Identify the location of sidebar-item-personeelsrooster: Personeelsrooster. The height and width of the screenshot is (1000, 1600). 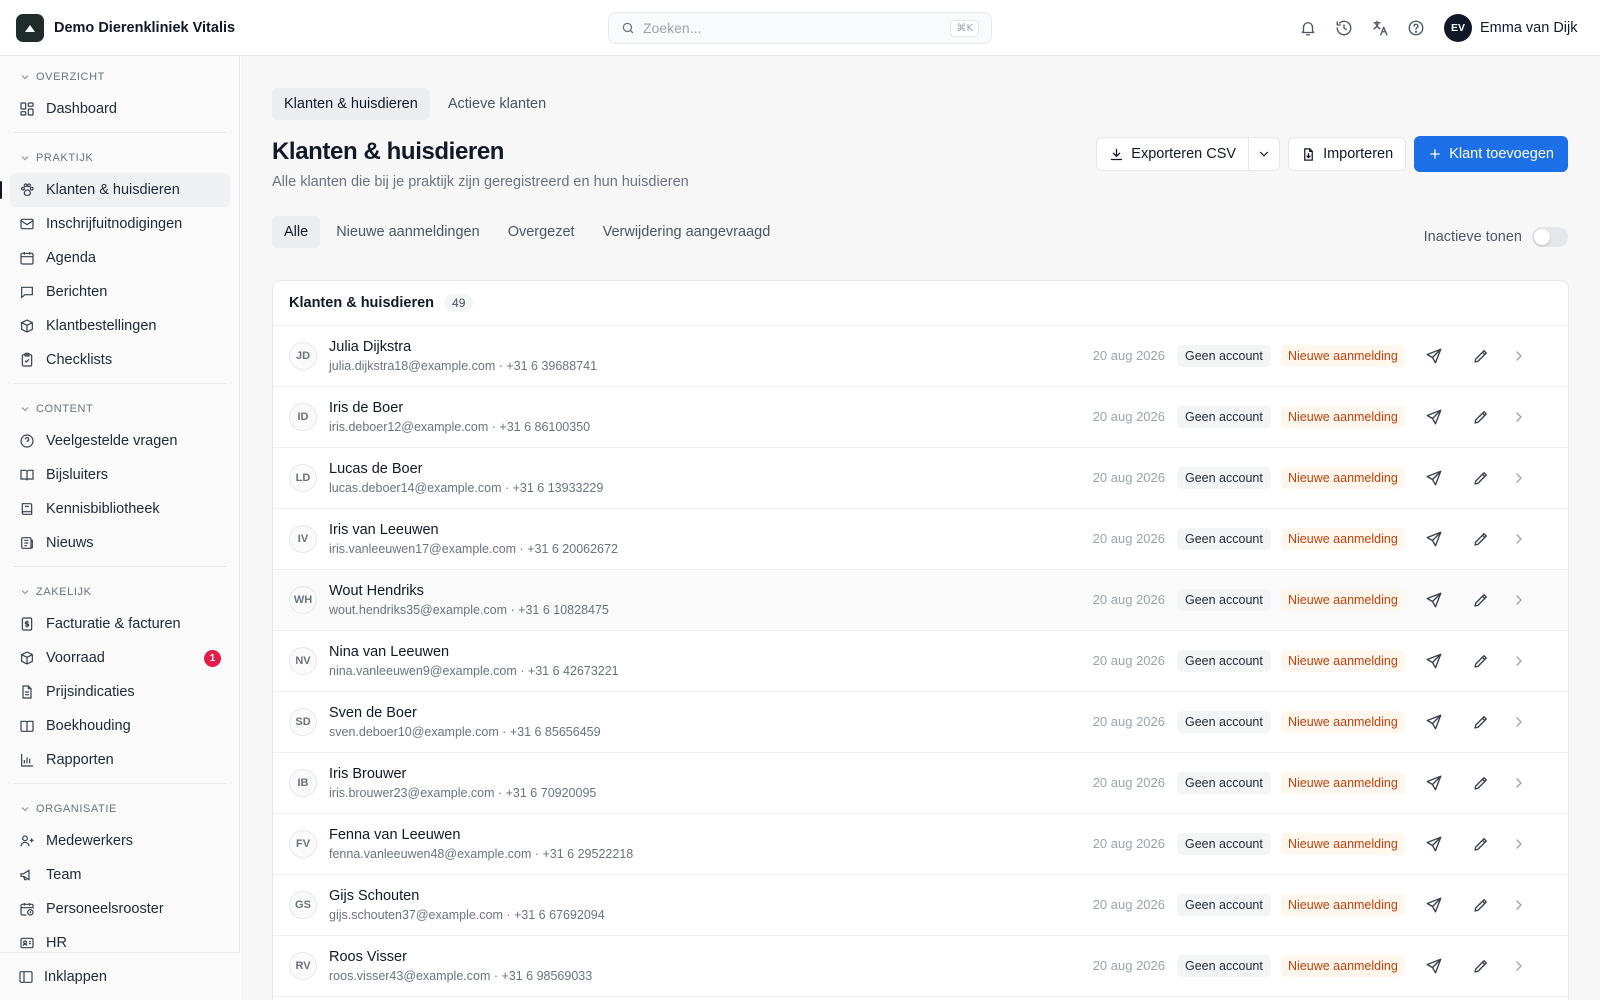
(120, 909).